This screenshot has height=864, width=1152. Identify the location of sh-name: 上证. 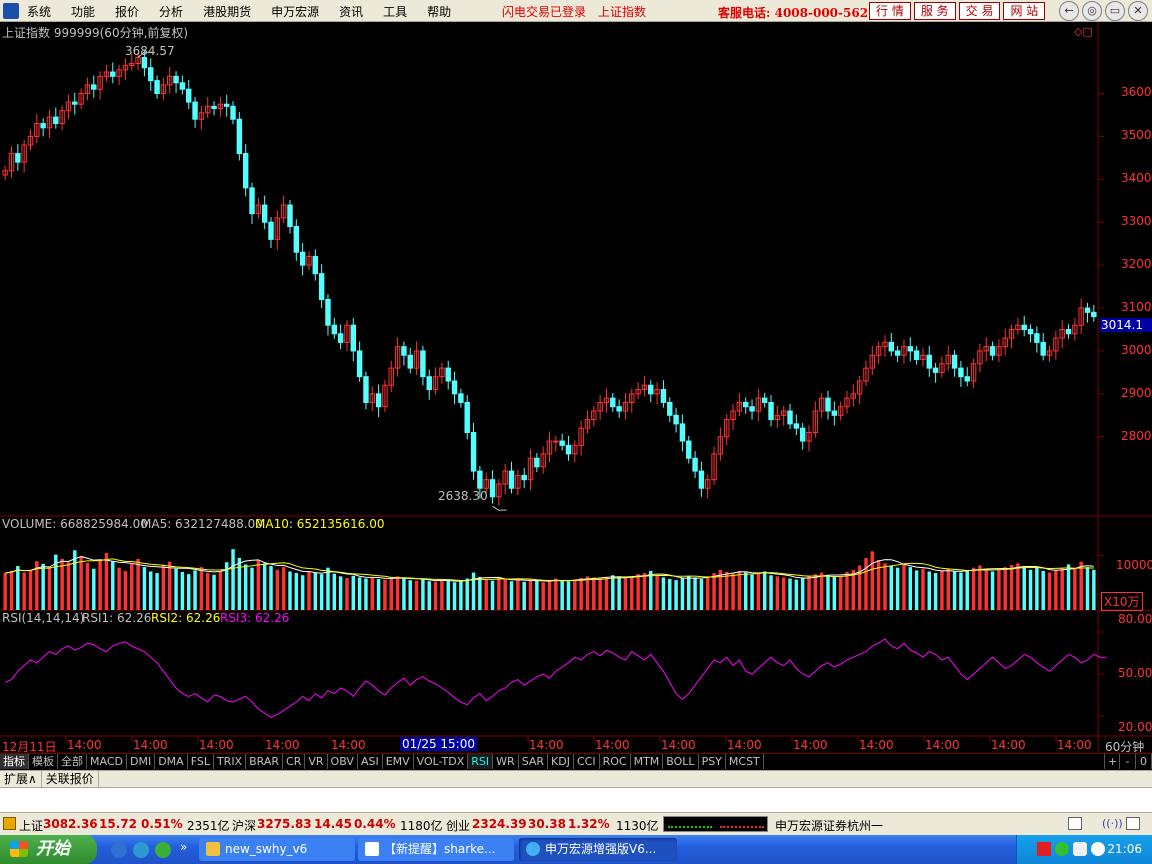
(31, 825).